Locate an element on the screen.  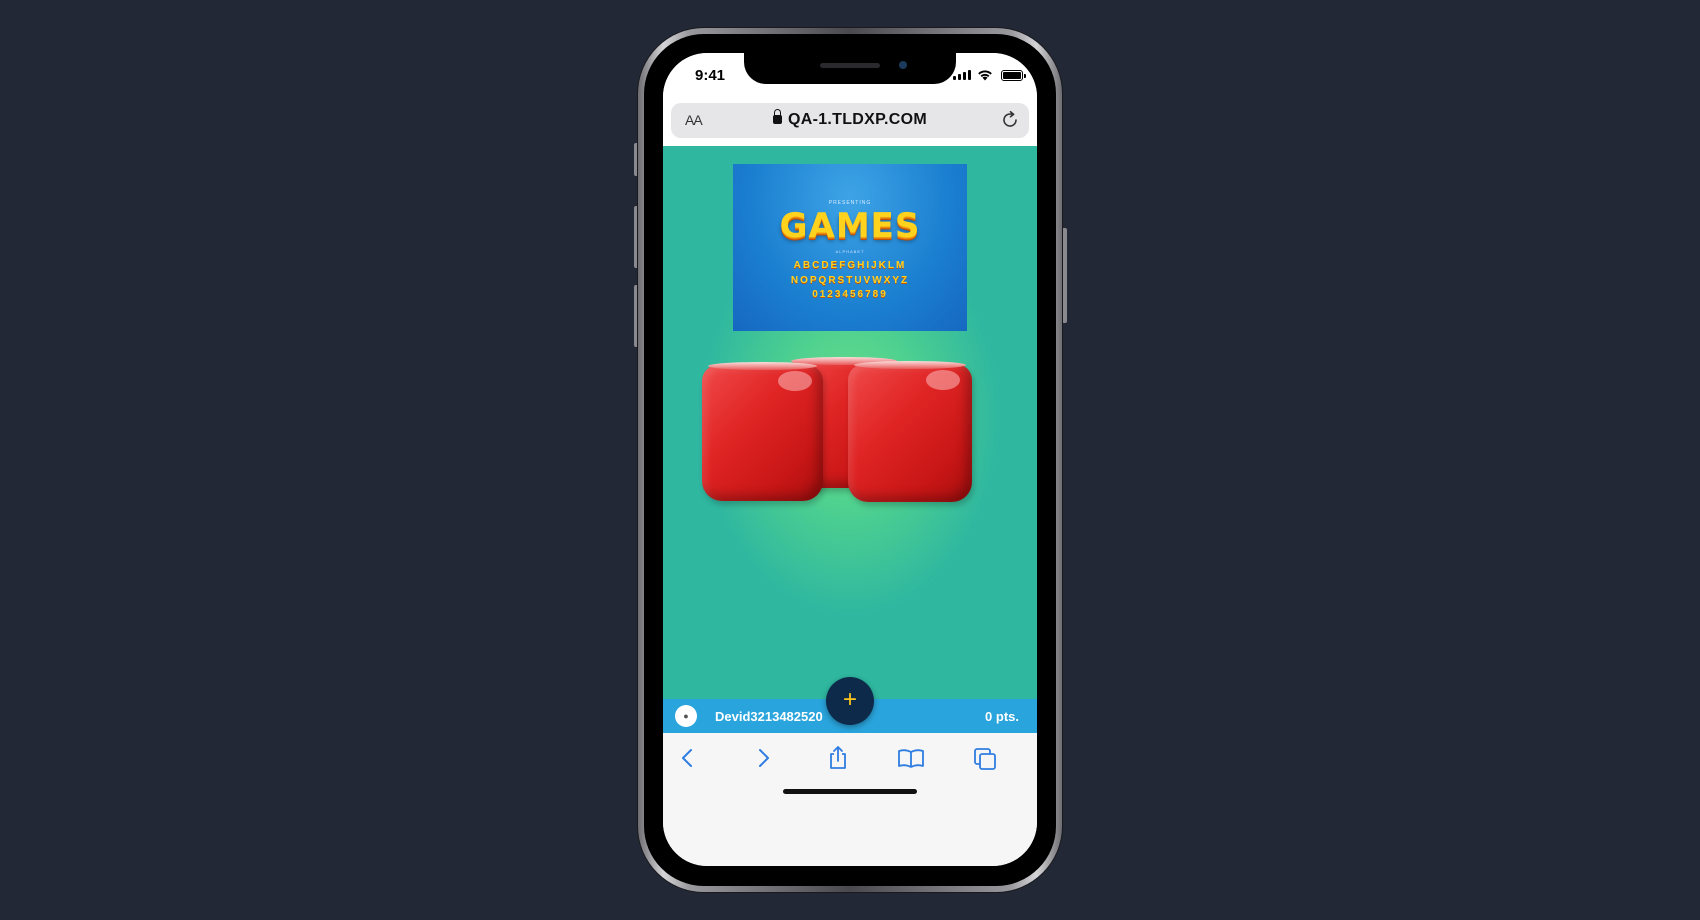
status-time: 9:41 is located at coordinates (710, 75).